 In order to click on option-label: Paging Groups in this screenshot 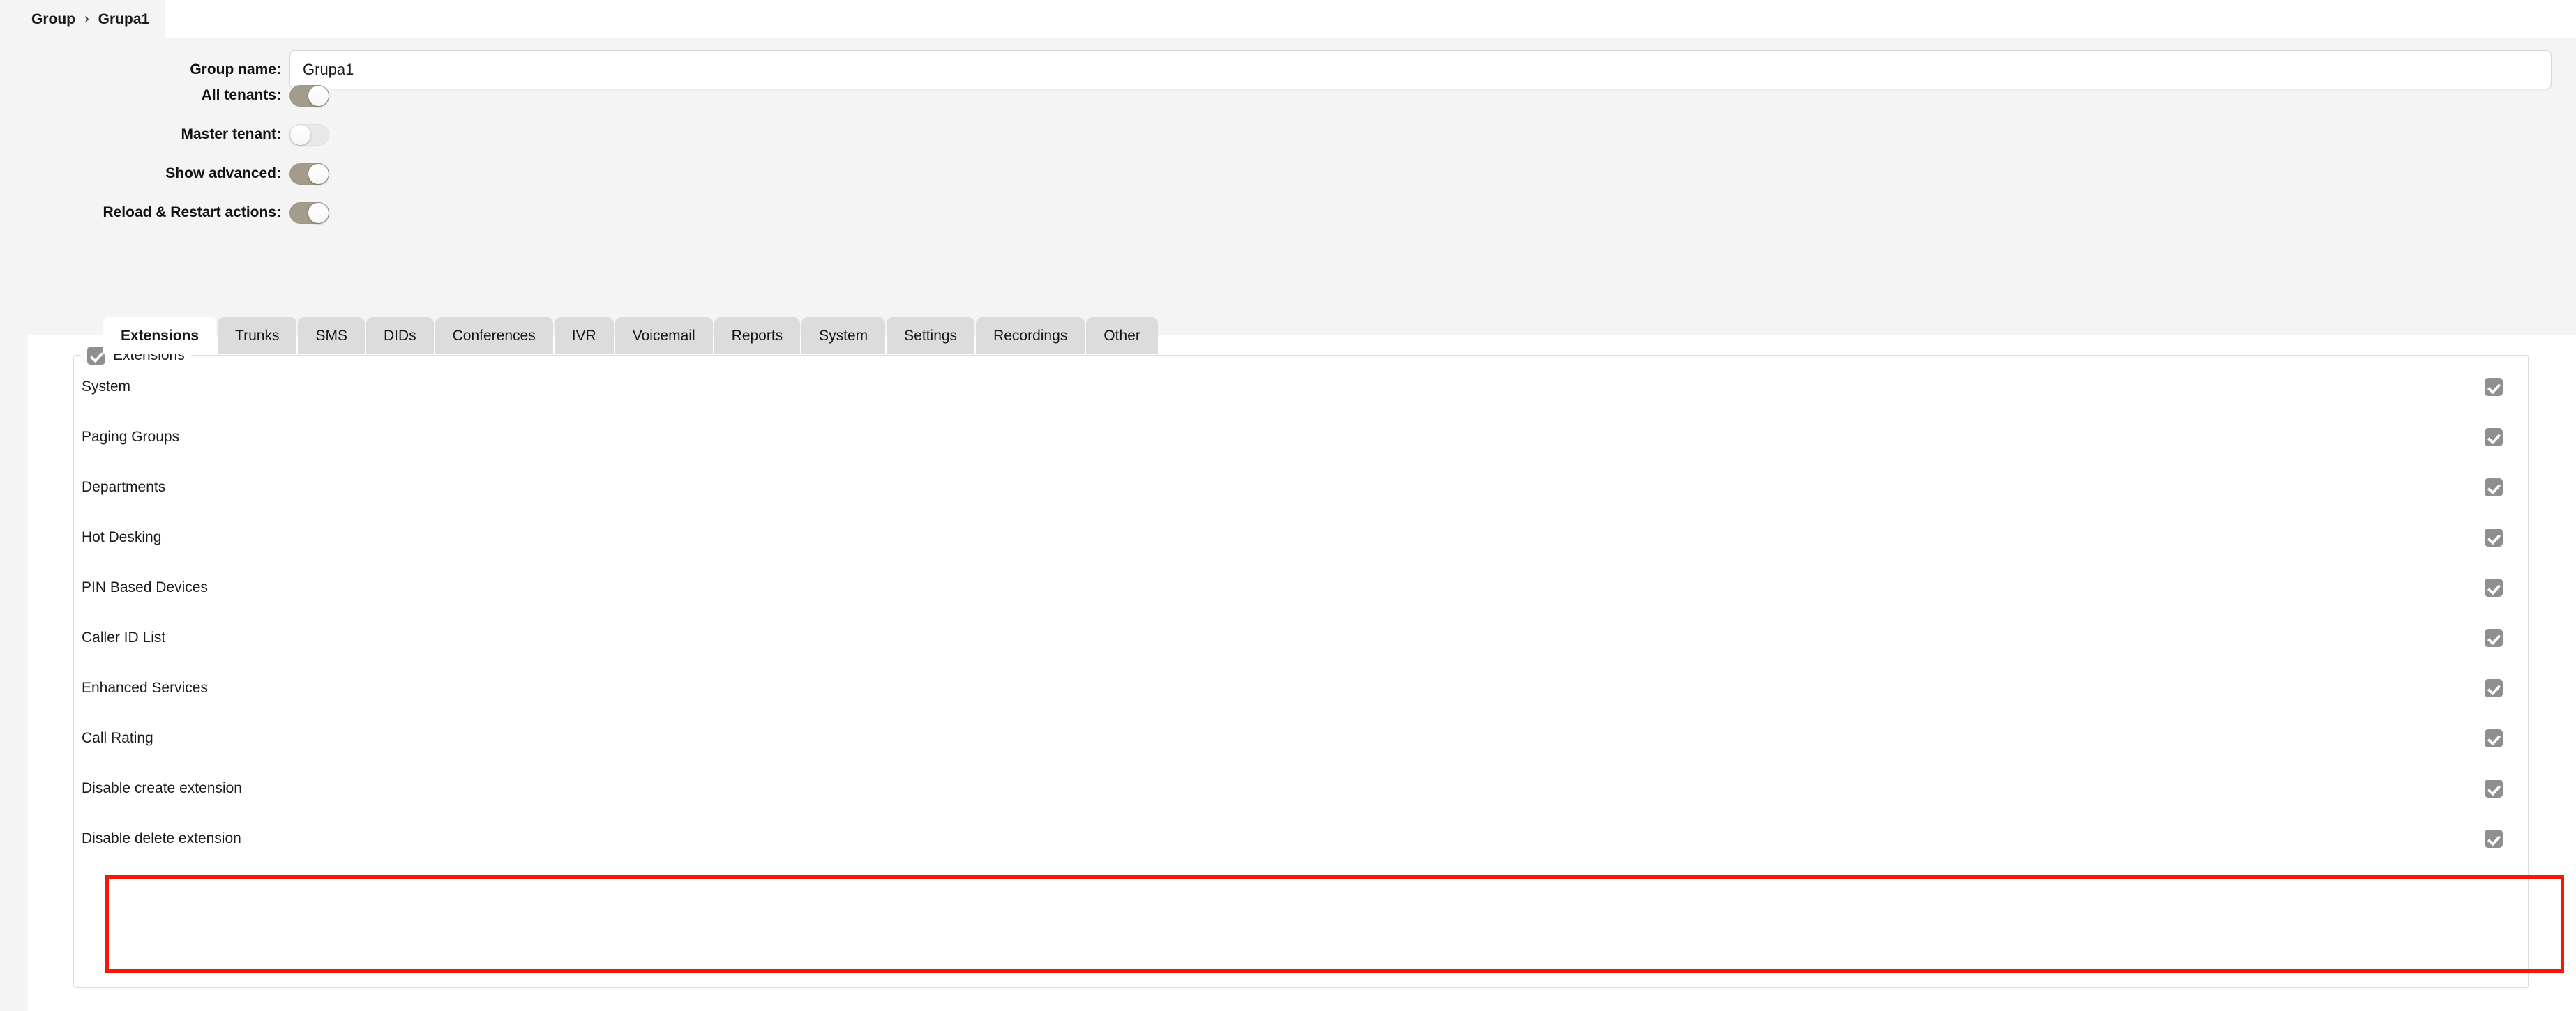, I will do `click(131, 437)`.